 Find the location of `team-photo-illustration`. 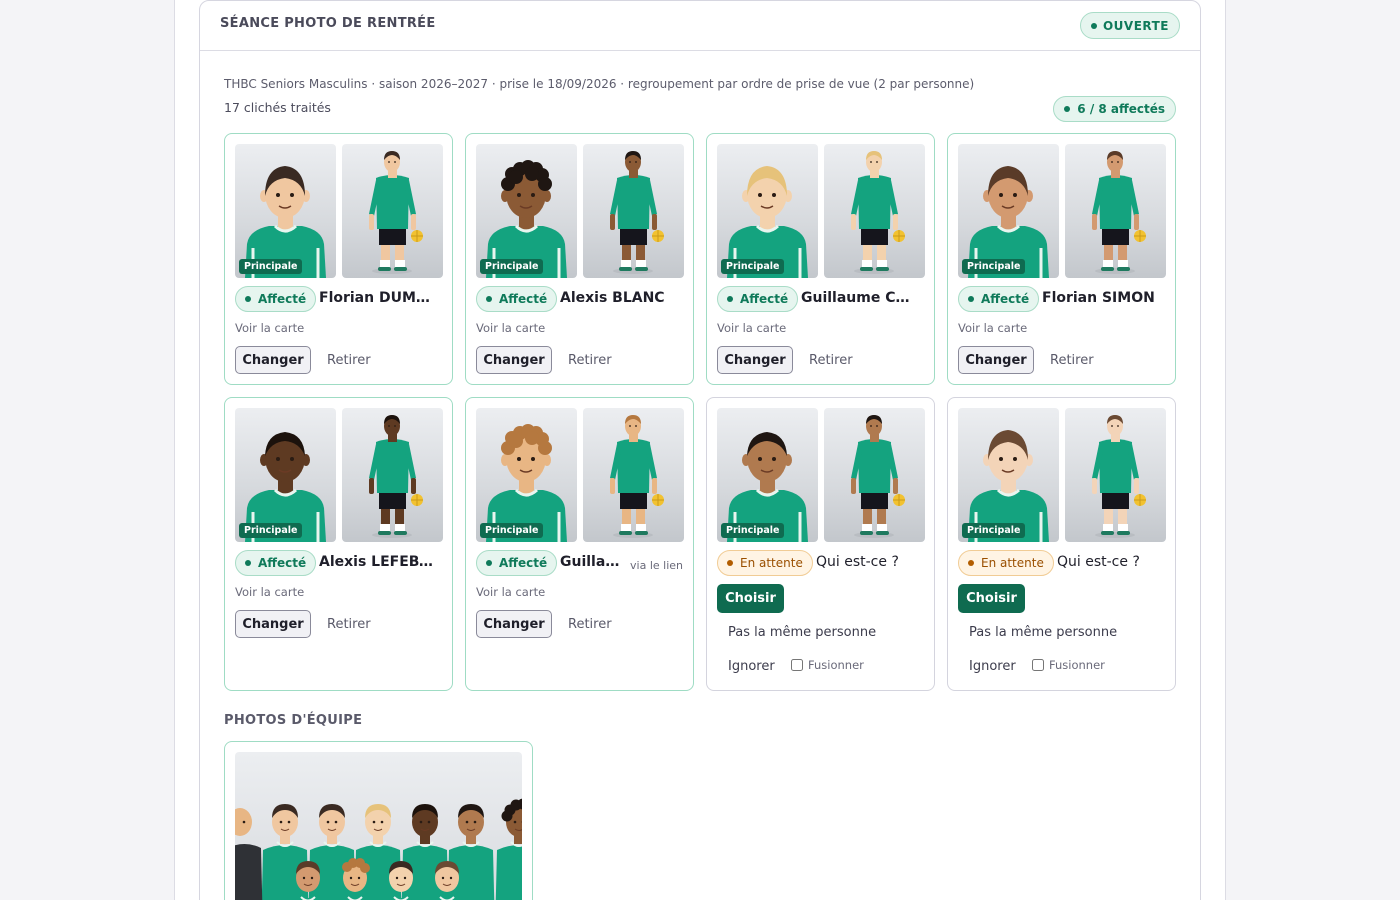

team-photo-illustration is located at coordinates (378, 849).